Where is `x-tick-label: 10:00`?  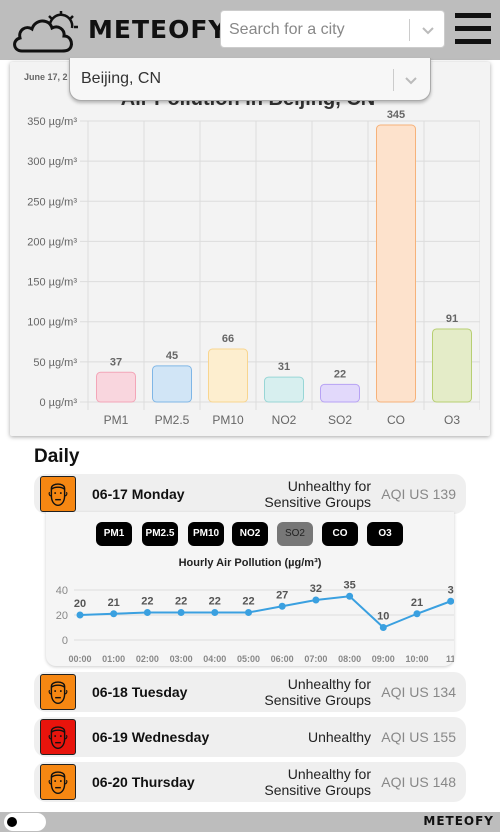 x-tick-label: 10:00 is located at coordinates (416, 659).